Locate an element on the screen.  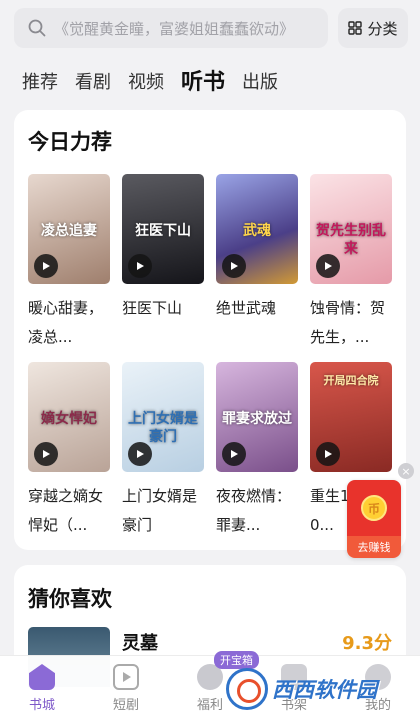
close-icon: × is located at coordinates (406, 471).